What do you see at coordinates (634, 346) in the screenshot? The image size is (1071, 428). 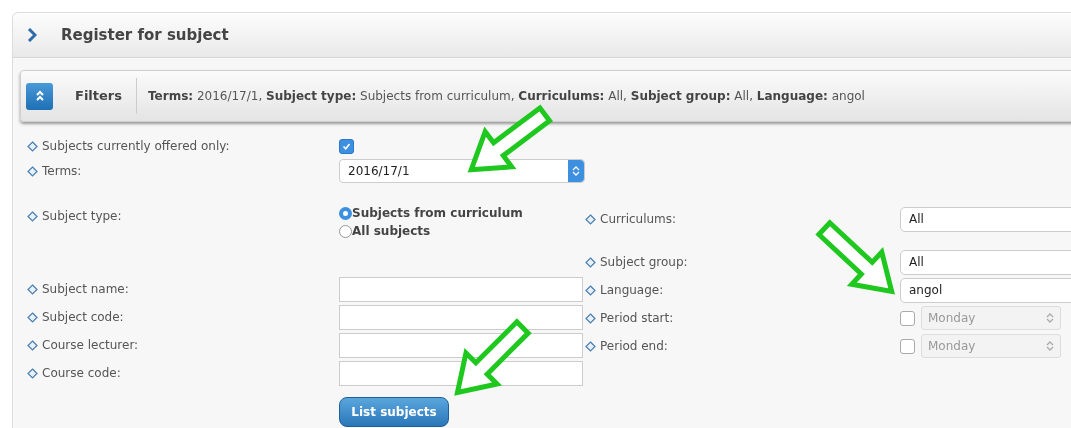 I see `field-label: Period end:` at bounding box center [634, 346].